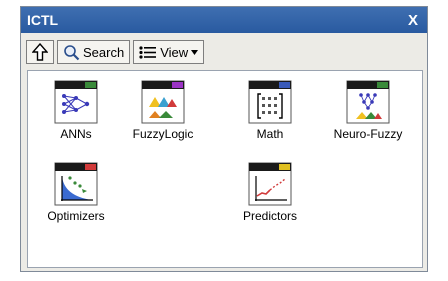 The image size is (448, 281). I want to click on up-arrow-icon, so click(40, 52).